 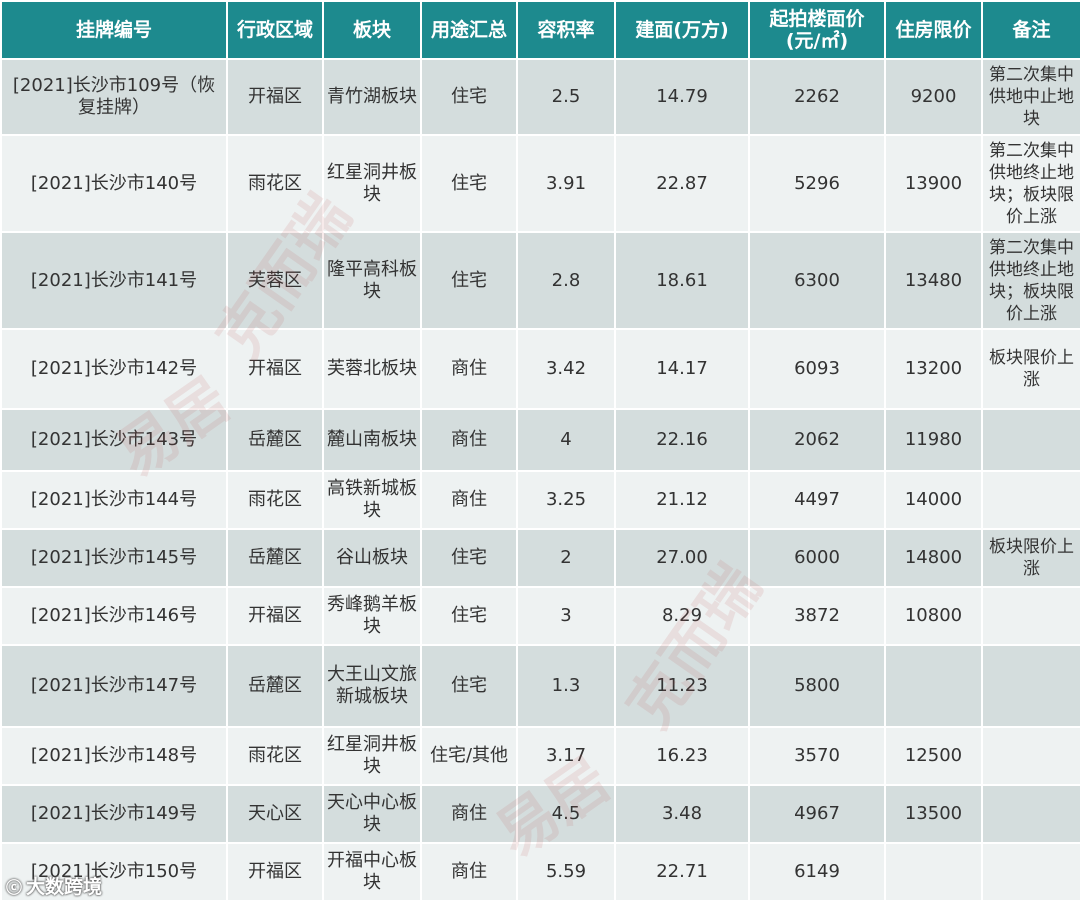 What do you see at coordinates (682, 183) in the screenshot?
I see `cell-floor-area: 22.87` at bounding box center [682, 183].